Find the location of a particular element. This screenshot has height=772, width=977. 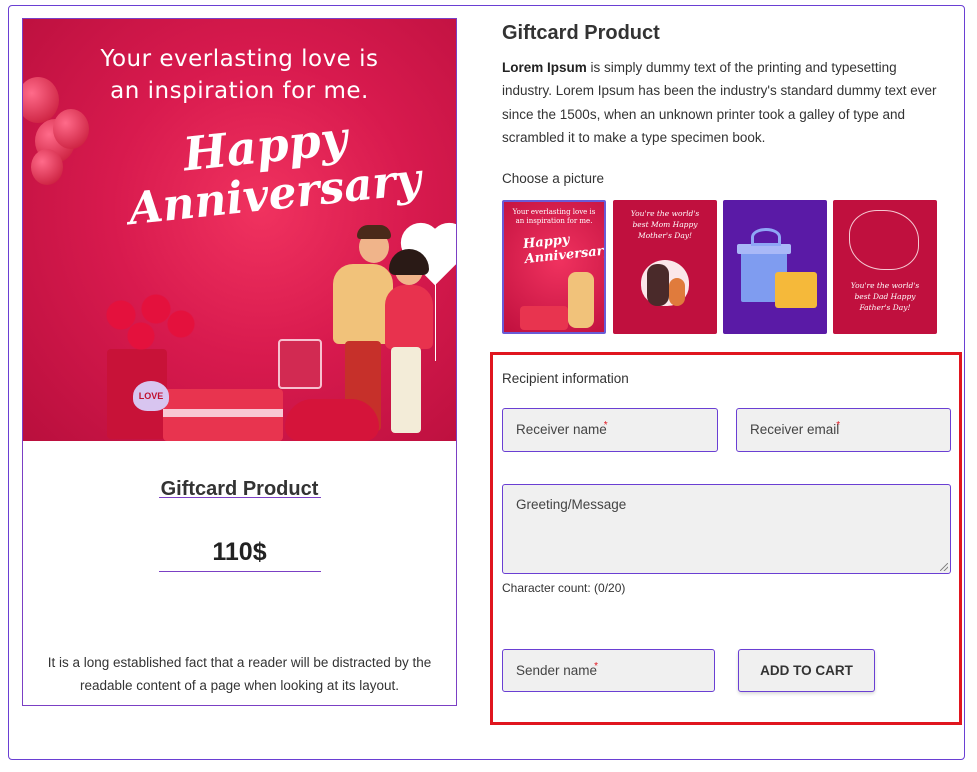

woman-legs is located at coordinates (406, 390).